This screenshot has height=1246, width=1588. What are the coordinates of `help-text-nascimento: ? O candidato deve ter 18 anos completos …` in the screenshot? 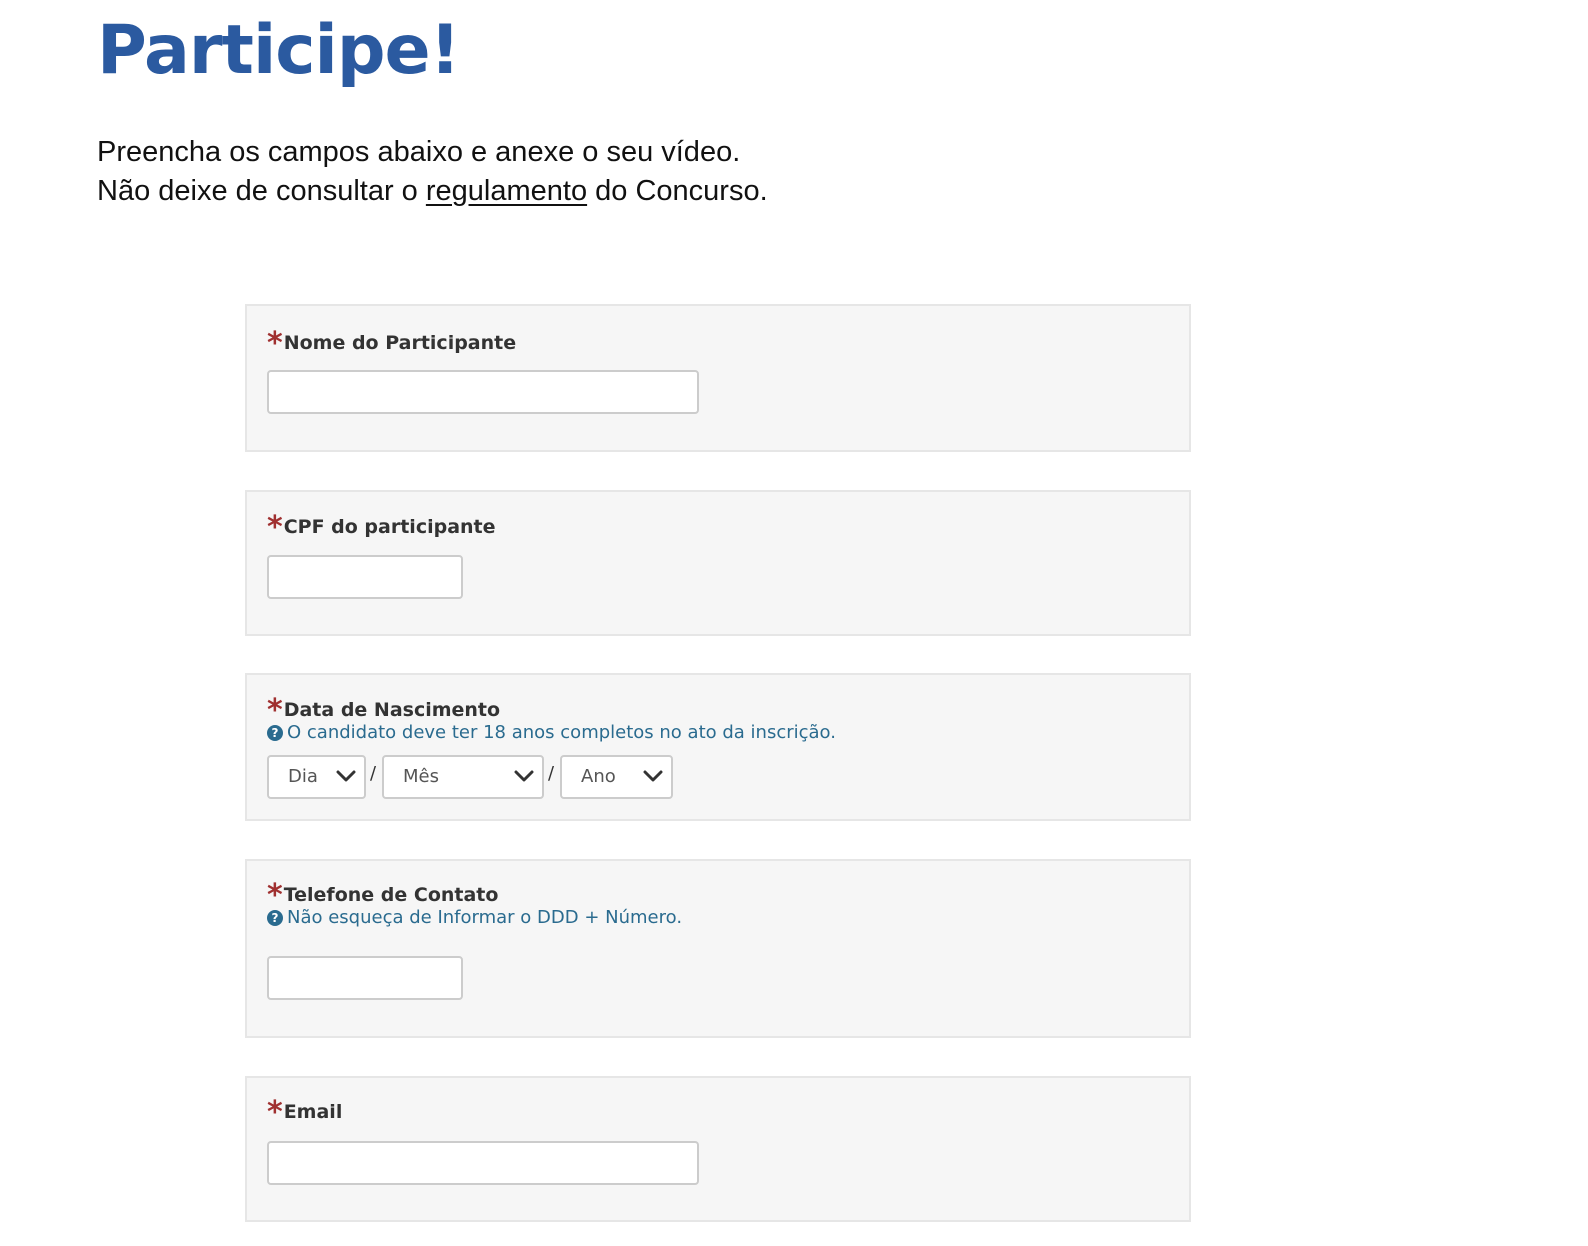 It's located at (551, 733).